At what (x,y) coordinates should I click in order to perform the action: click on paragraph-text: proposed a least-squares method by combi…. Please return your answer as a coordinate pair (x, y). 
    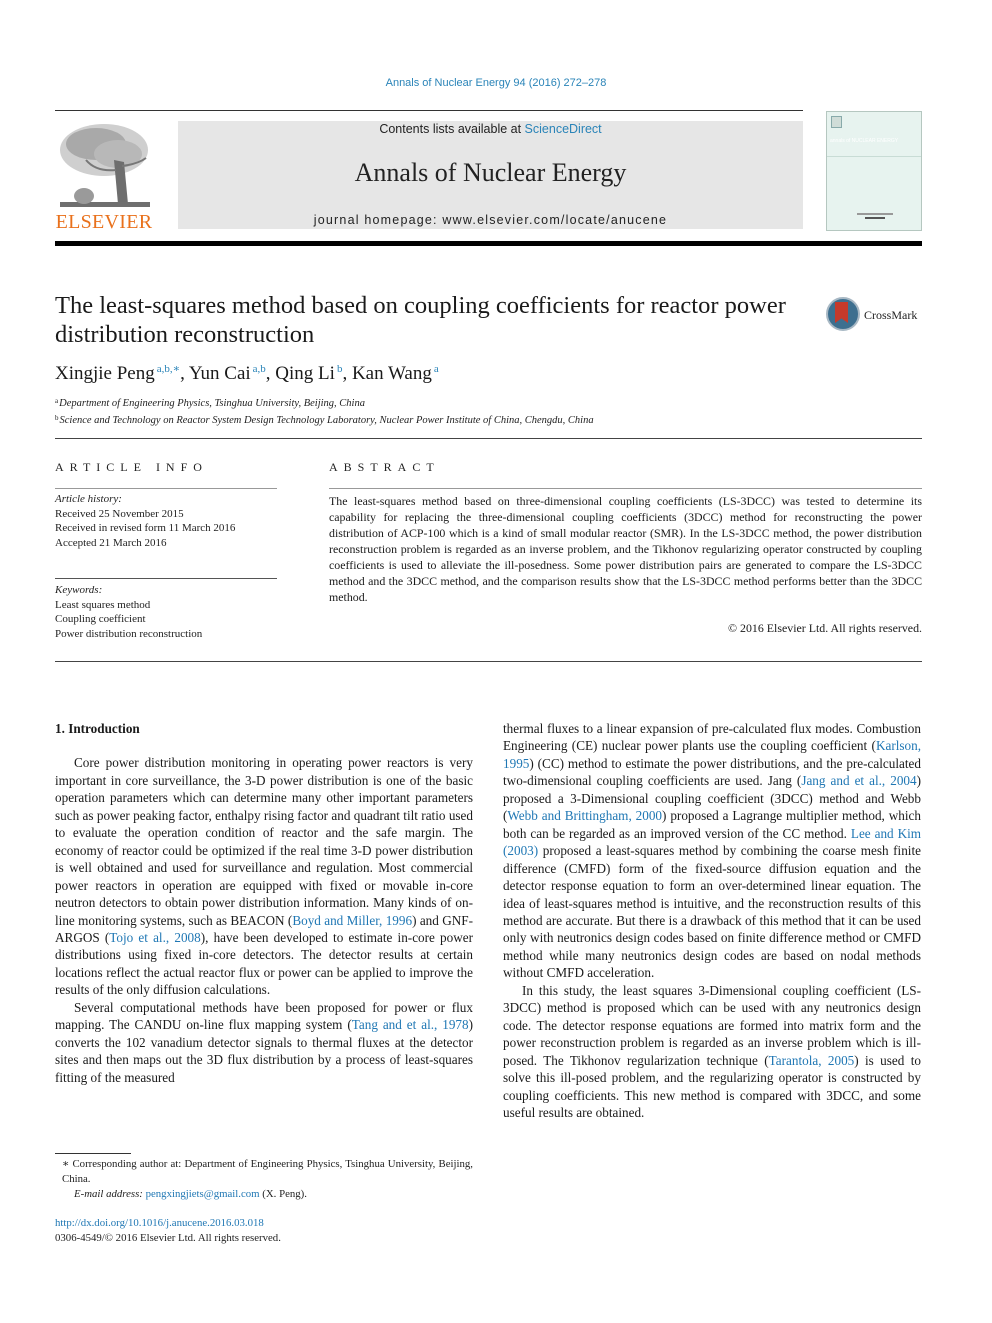
    Looking at the image, I should click on (712, 912).